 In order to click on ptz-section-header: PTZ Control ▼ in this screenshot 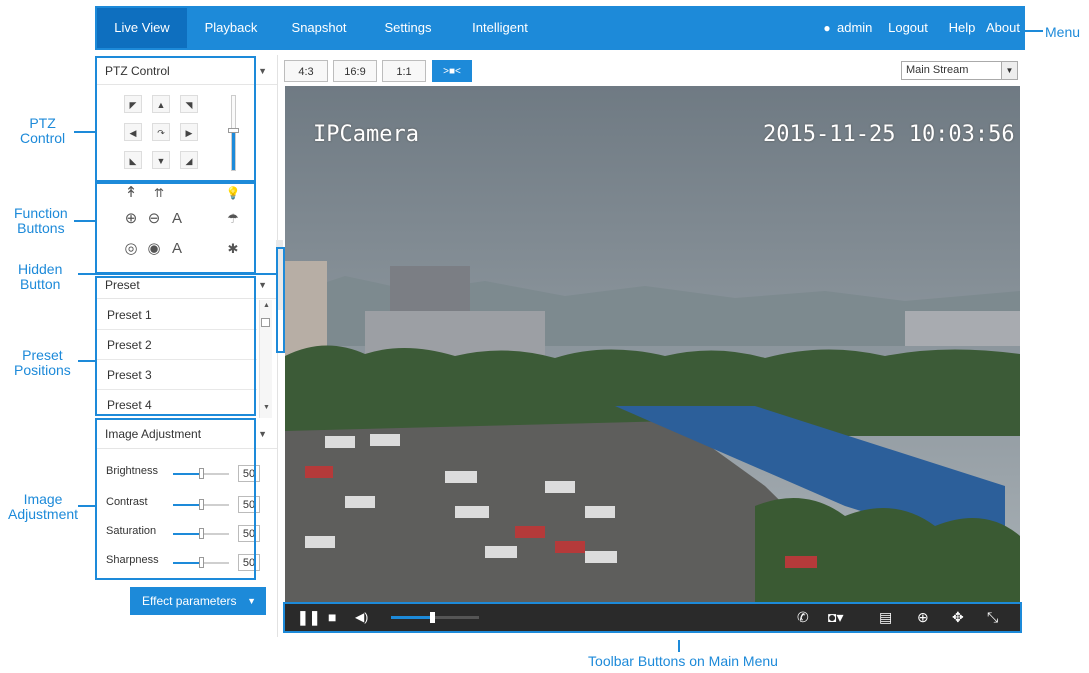, I will do `click(187, 71)`.